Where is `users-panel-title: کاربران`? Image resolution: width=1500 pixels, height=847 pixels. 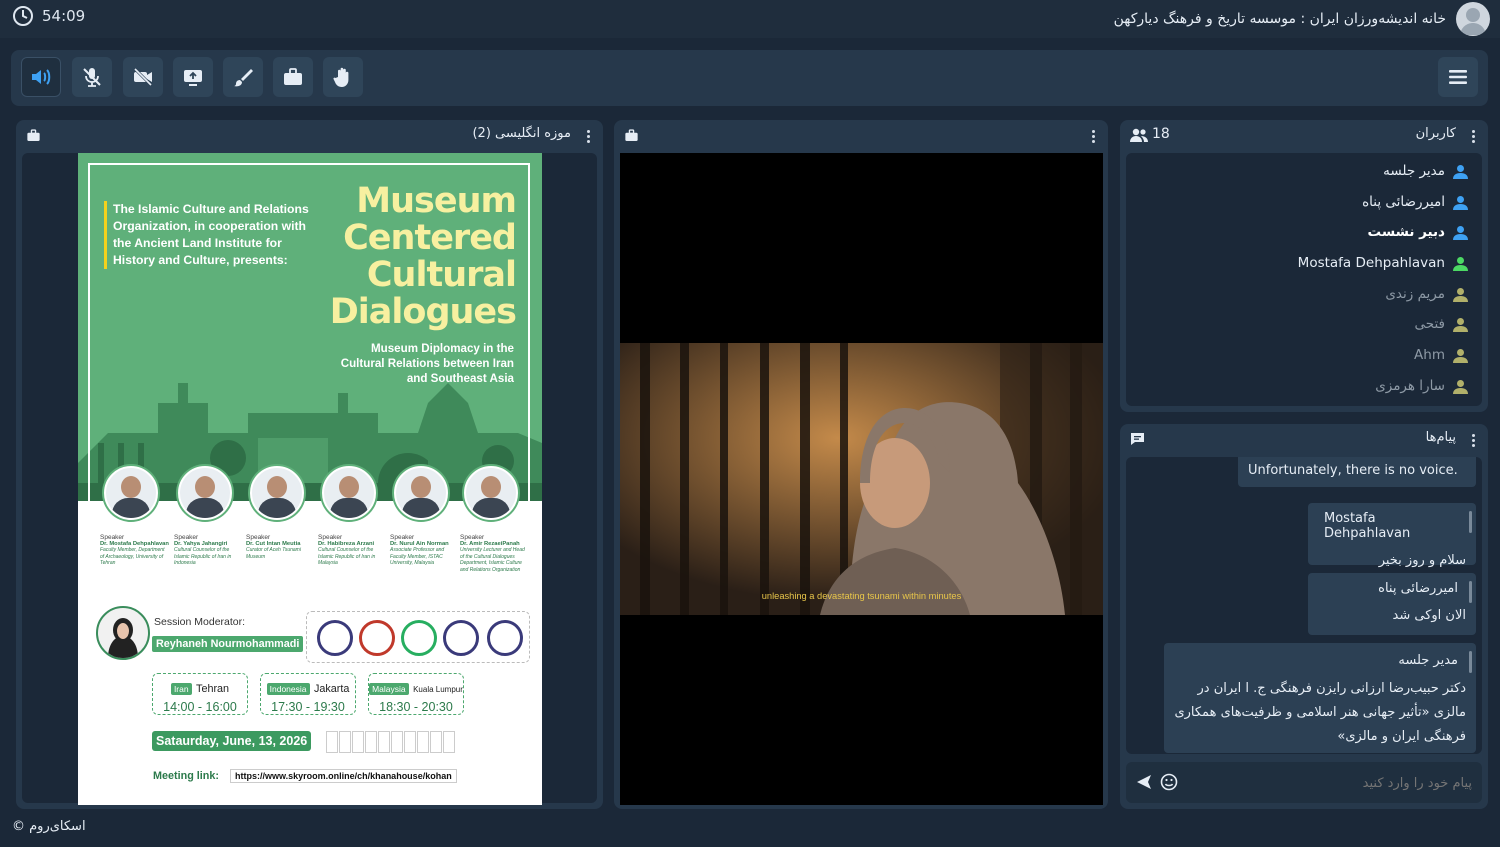
users-panel-title: کاربران is located at coordinates (1435, 133).